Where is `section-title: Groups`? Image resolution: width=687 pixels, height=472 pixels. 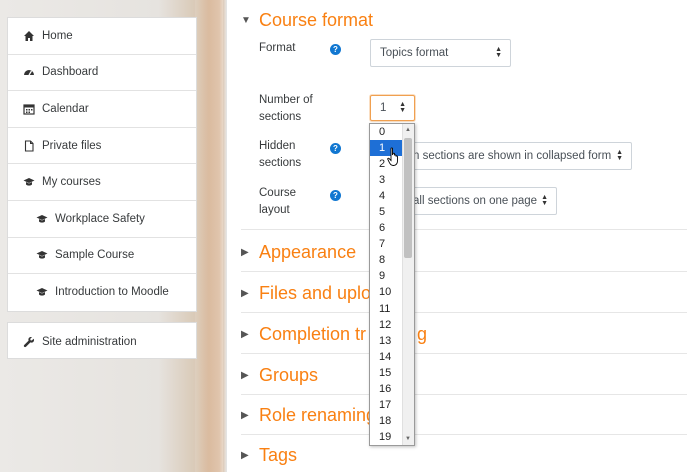 section-title: Groups is located at coordinates (289, 375).